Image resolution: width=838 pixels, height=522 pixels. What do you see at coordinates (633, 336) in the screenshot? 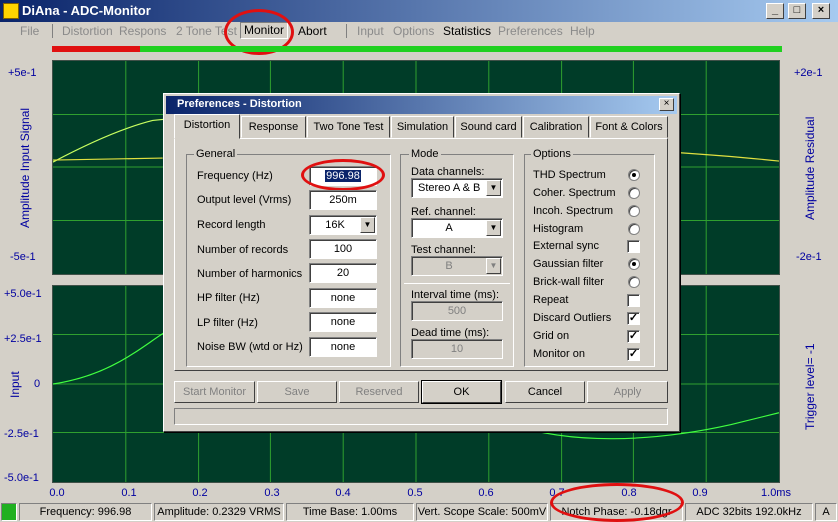
I see `grid-on-checkbox: ✓` at bounding box center [633, 336].